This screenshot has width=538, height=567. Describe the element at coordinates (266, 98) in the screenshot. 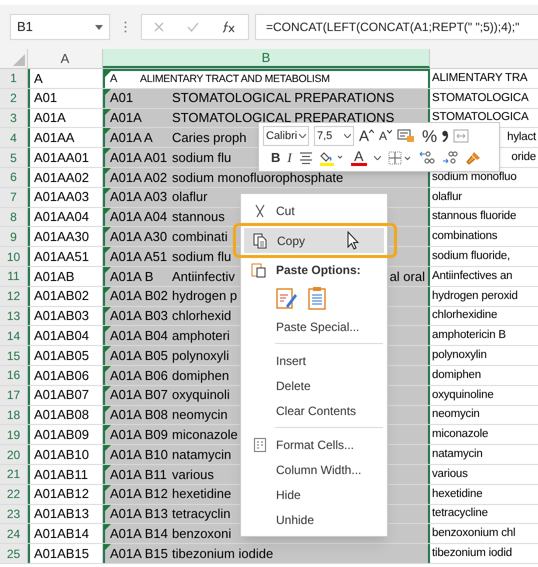

I see `table-cell: A01 STOMATOLOGICAL PREPARATIONS` at that location.